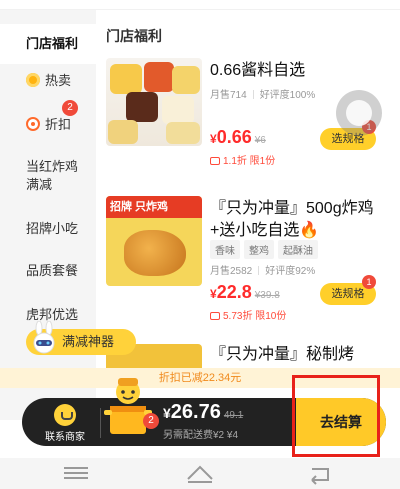 The image size is (400, 489). What do you see at coordinates (58, 124) in the screenshot?
I see `sidebar-item-label: 折扣` at bounding box center [58, 124].